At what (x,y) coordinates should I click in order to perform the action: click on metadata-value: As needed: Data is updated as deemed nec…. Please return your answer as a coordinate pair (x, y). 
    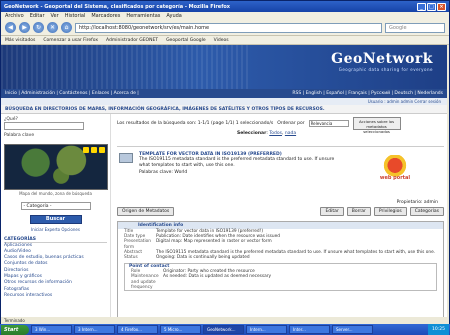
    Looking at the image, I should click on (217, 277).